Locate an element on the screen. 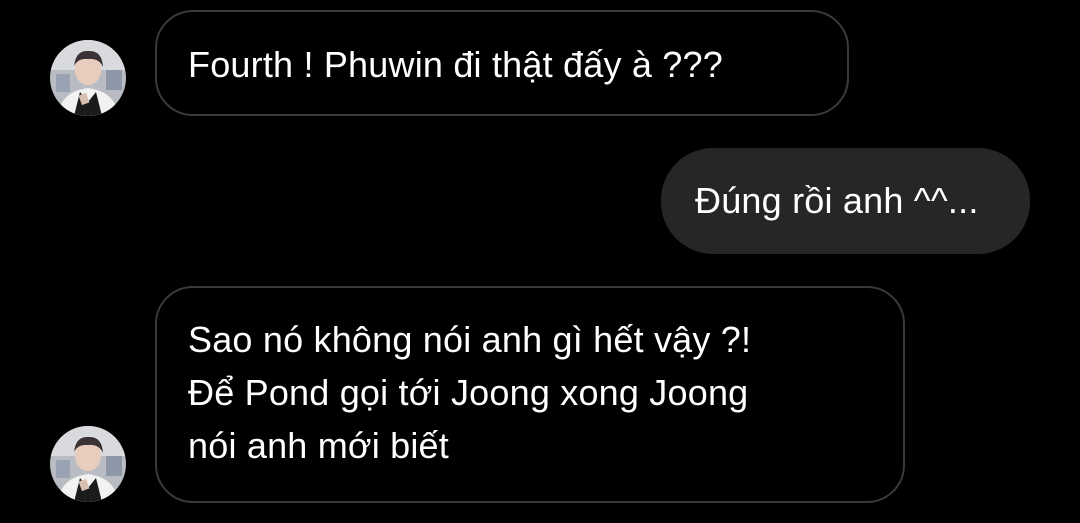 This screenshot has width=1080, height=523. incoming-message-bubble: Fourth ! Phuwin đi thật đấy à ??? is located at coordinates (502, 63).